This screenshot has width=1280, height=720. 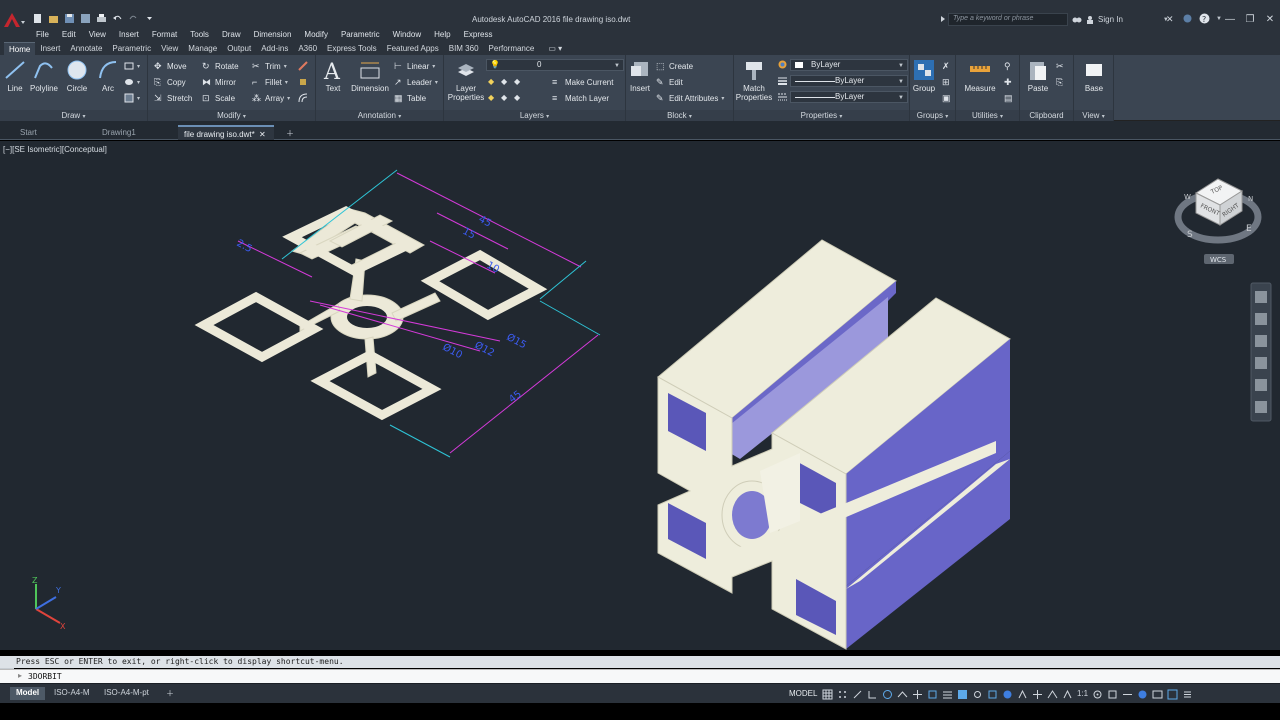 What do you see at coordinates (1261, 341) in the screenshot?
I see `zoom-icon` at bounding box center [1261, 341].